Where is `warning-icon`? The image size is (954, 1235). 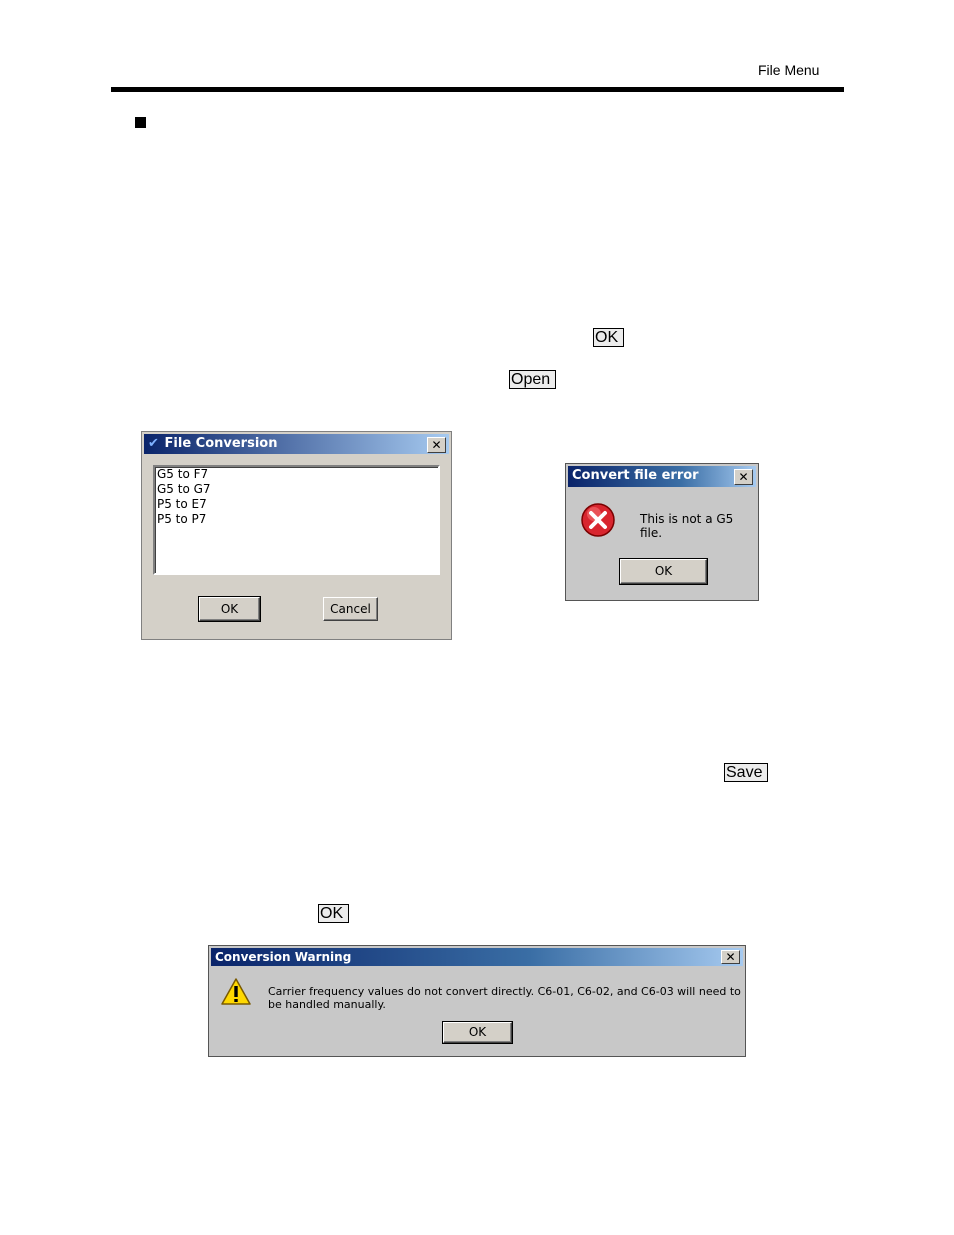 warning-icon is located at coordinates (236, 991).